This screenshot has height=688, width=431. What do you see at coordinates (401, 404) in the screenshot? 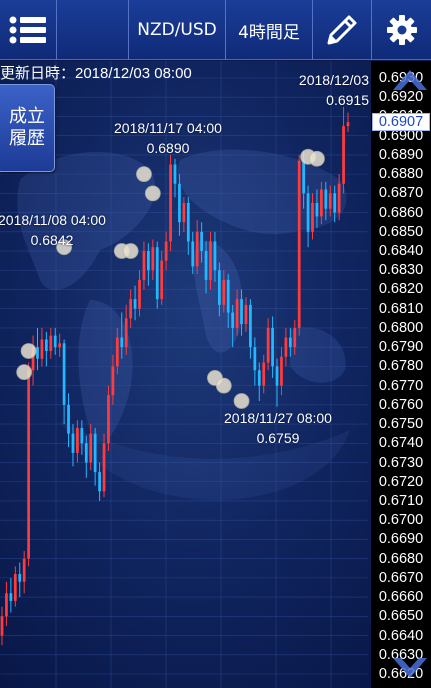
I see `price-tick-label: 0.6760` at bounding box center [401, 404].